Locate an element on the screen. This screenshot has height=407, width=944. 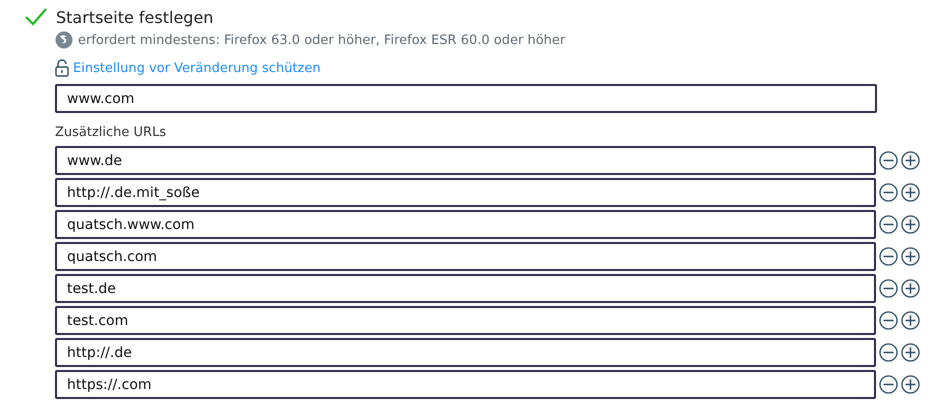
url-field: https://.com is located at coordinates (465, 384).